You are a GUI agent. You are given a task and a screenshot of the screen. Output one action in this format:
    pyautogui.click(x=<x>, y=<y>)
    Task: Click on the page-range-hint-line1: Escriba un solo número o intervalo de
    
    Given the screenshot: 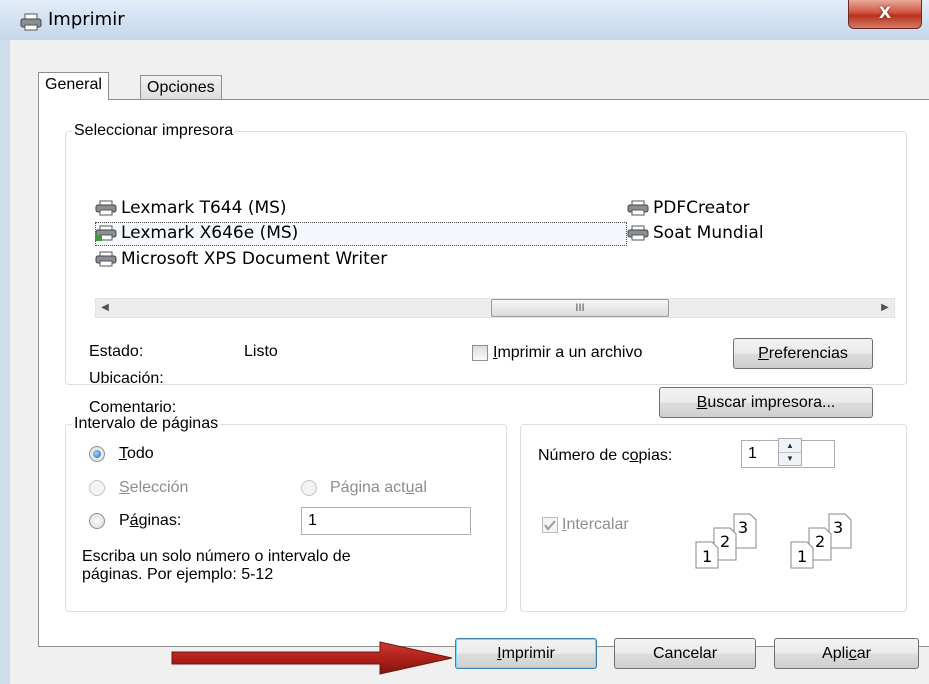 What is the action you would take?
    pyautogui.click(x=216, y=556)
    